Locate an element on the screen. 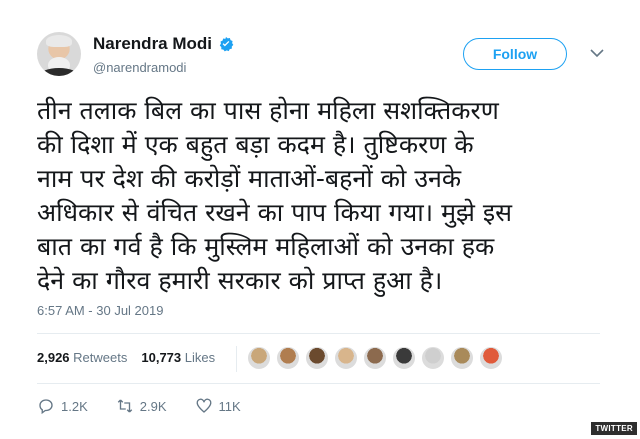 The height and width of the screenshot is (439, 640). like-count: 11K is located at coordinates (229, 406).